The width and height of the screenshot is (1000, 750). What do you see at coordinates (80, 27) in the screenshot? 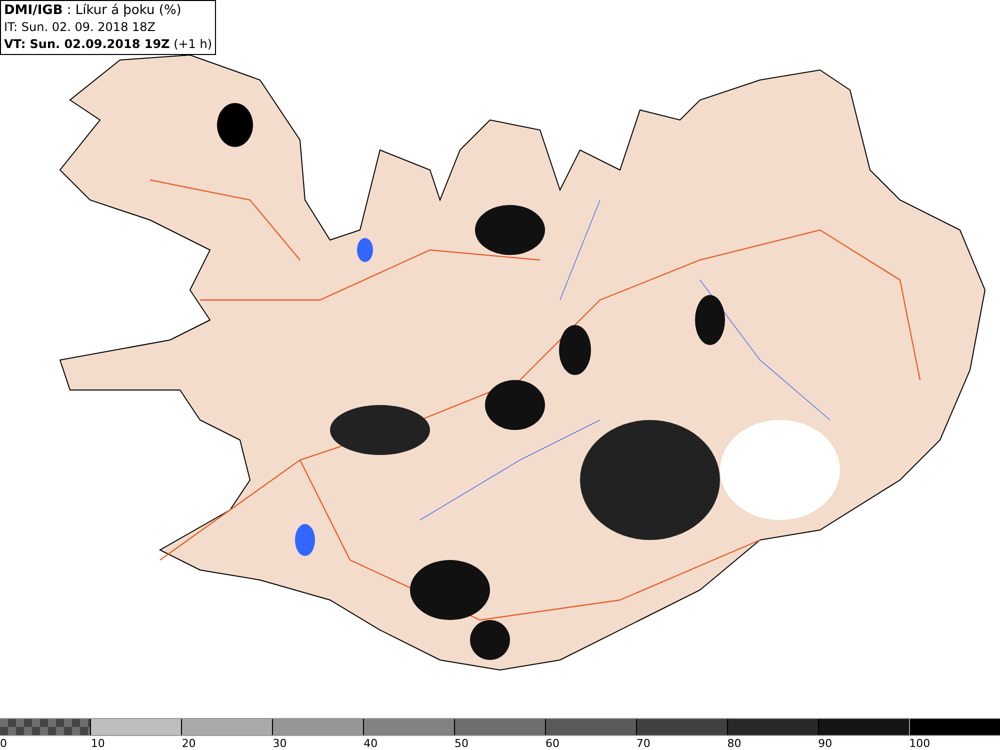
I see `info-text: IT: Sun. 02. 09. 2018 18Z` at bounding box center [80, 27].